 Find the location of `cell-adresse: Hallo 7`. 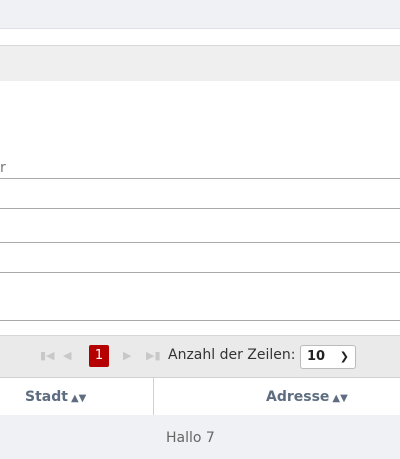

cell-adresse: Hallo 7 is located at coordinates (190, 438).